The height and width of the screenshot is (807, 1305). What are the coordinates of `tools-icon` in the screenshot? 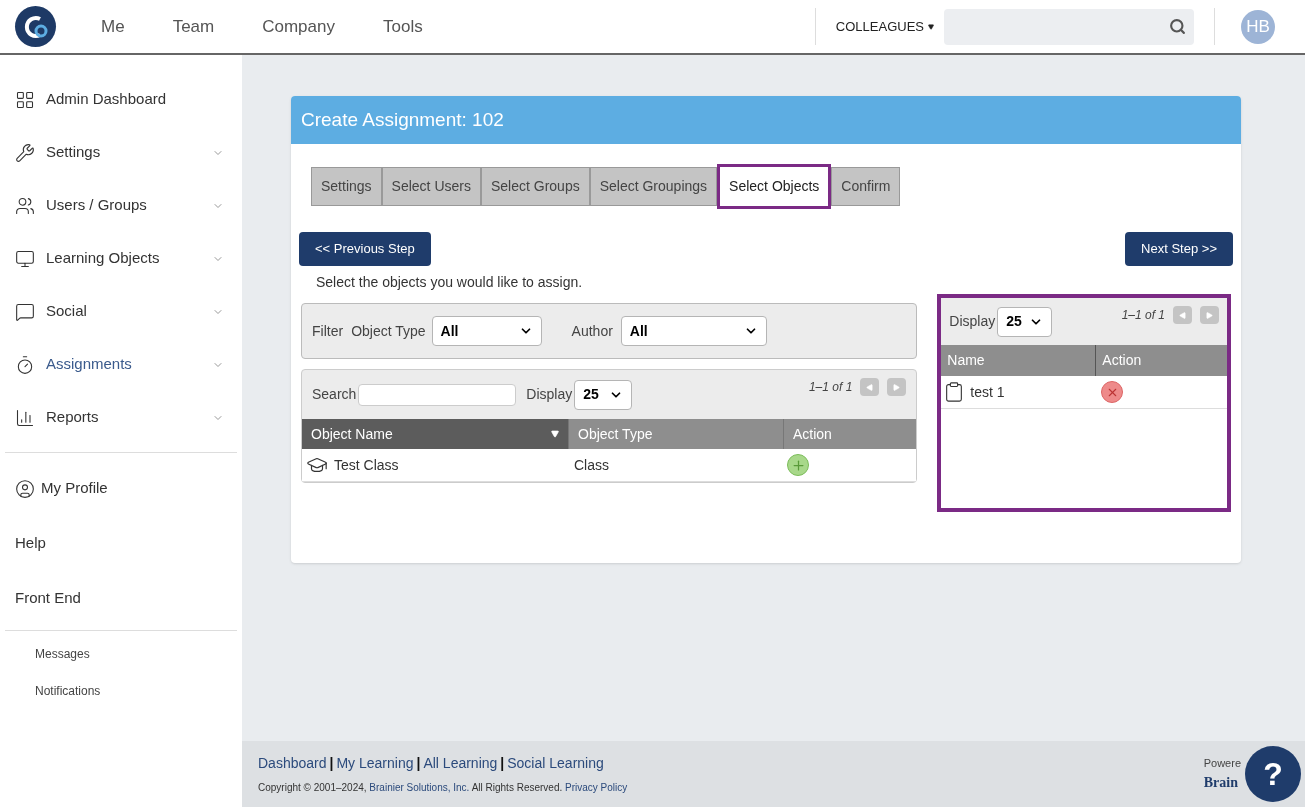 It's located at (25, 152).